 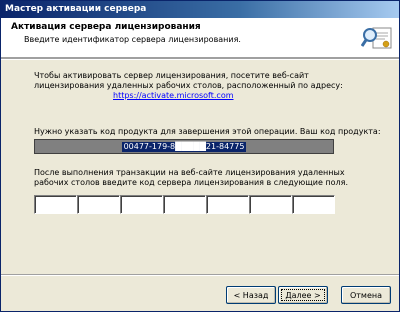 What do you see at coordinates (76, 9) in the screenshot?
I see `window-title: Мастер активации сервера` at bounding box center [76, 9].